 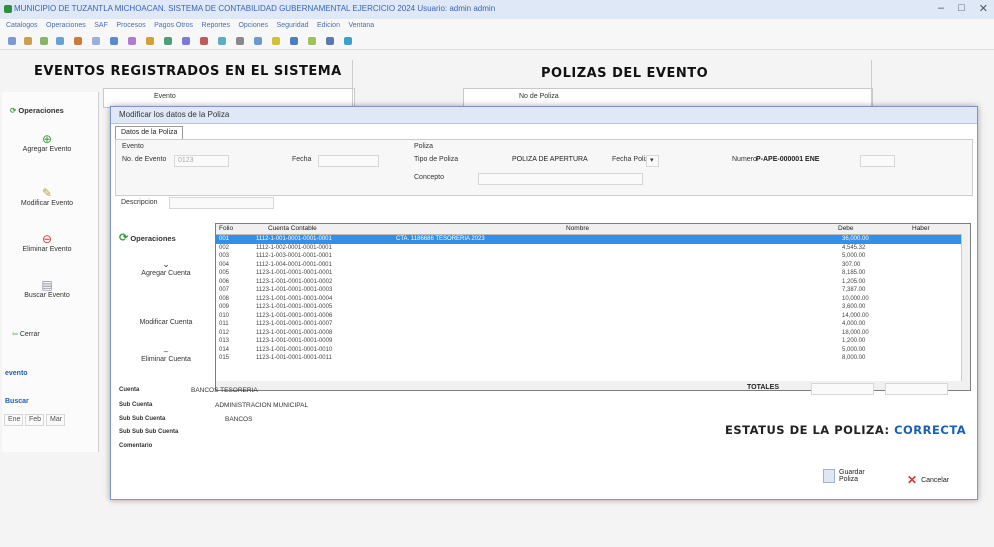 I want to click on table-row: 004 1112-1-004-0001-0001-0001 307.00, so click(x=593, y=265).